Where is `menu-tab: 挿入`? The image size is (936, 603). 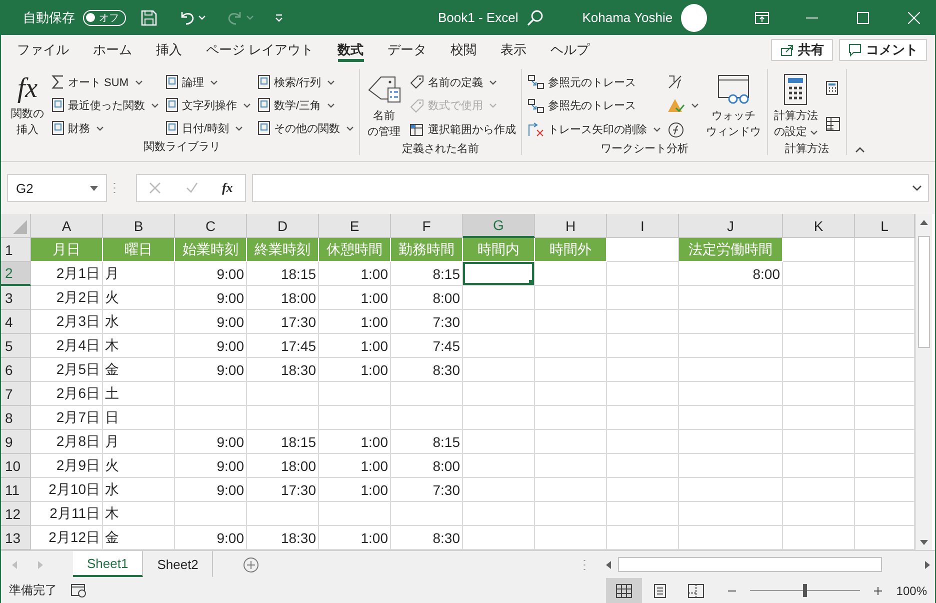
menu-tab: 挿入 is located at coordinates (169, 50).